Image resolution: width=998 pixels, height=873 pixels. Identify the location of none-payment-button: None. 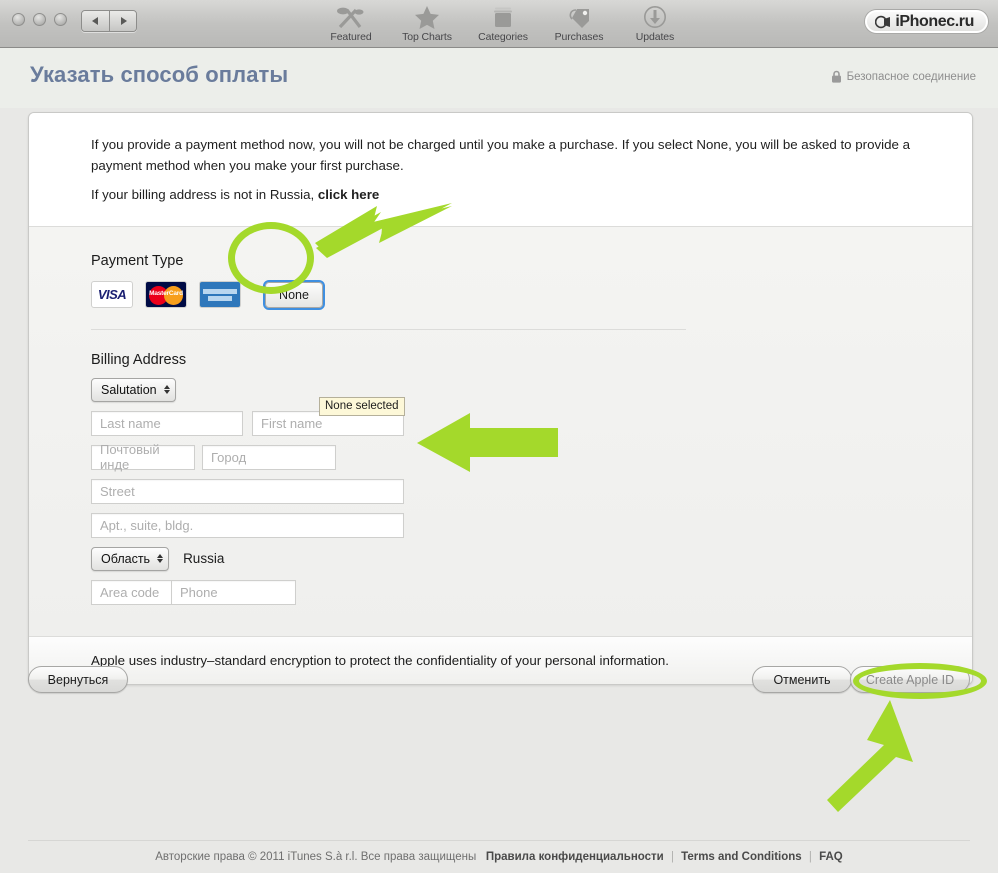
(294, 294).